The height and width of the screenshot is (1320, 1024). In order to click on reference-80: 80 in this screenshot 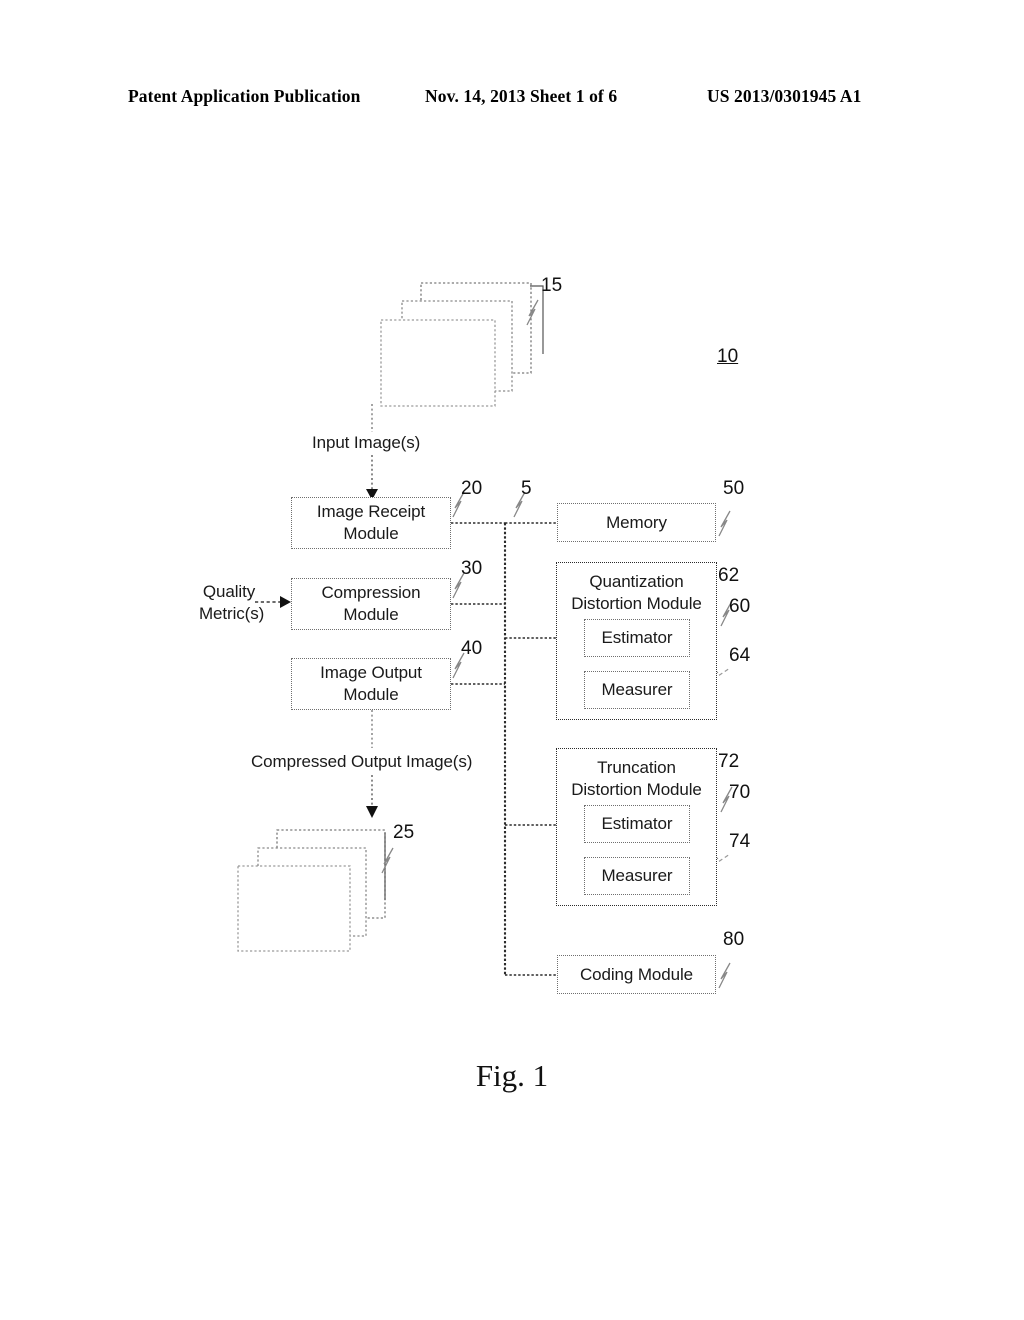, I will do `click(734, 939)`.